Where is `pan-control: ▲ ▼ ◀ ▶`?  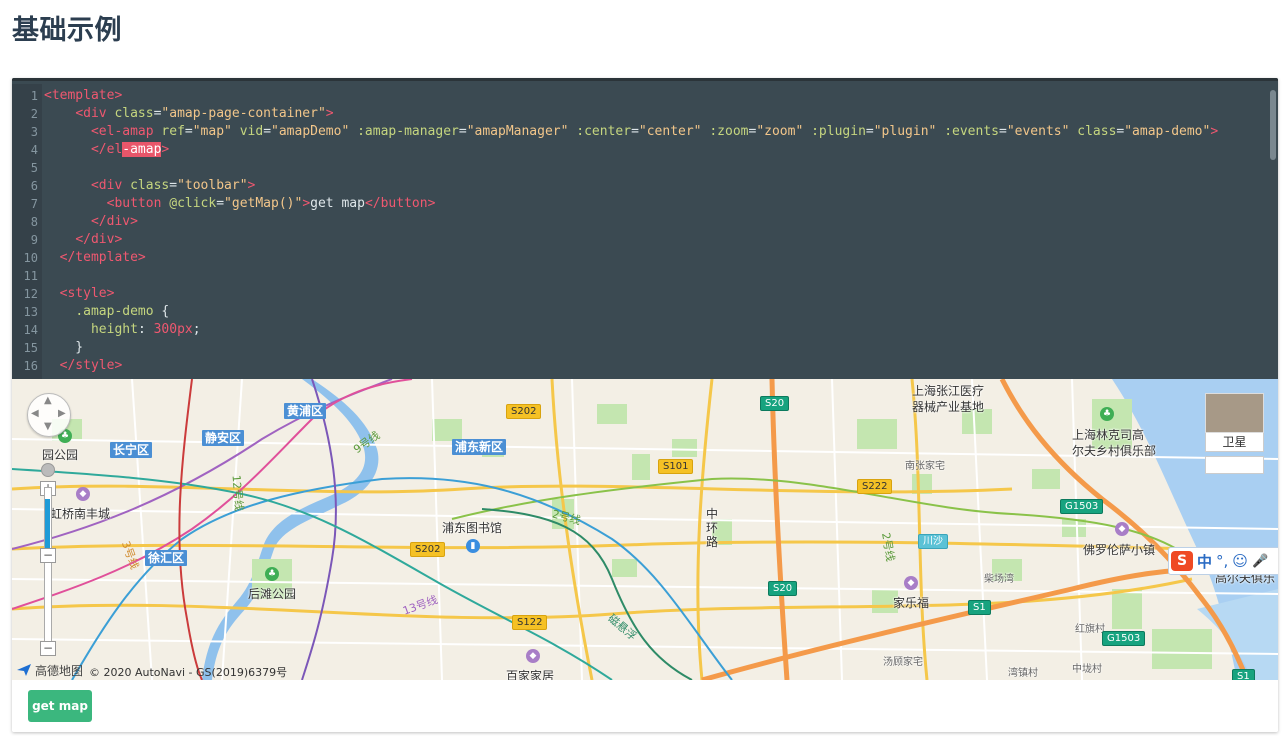
pan-control: ▲ ▼ ◀ ▶ is located at coordinates (49, 415).